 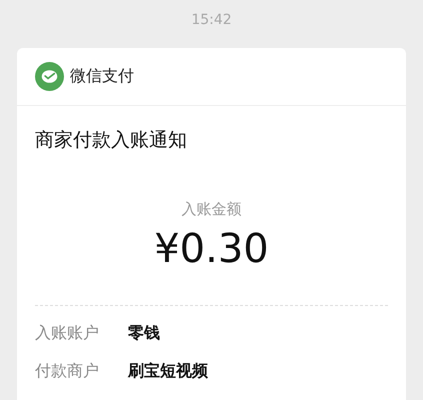 I want to click on detail-label: 入账账户, so click(x=67, y=333).